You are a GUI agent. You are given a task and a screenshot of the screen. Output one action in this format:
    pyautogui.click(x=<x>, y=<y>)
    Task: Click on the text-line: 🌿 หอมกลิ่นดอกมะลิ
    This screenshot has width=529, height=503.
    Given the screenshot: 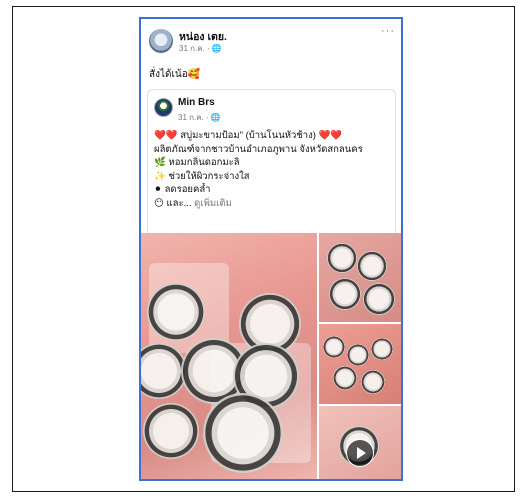 What is the action you would take?
    pyautogui.click(x=197, y=162)
    